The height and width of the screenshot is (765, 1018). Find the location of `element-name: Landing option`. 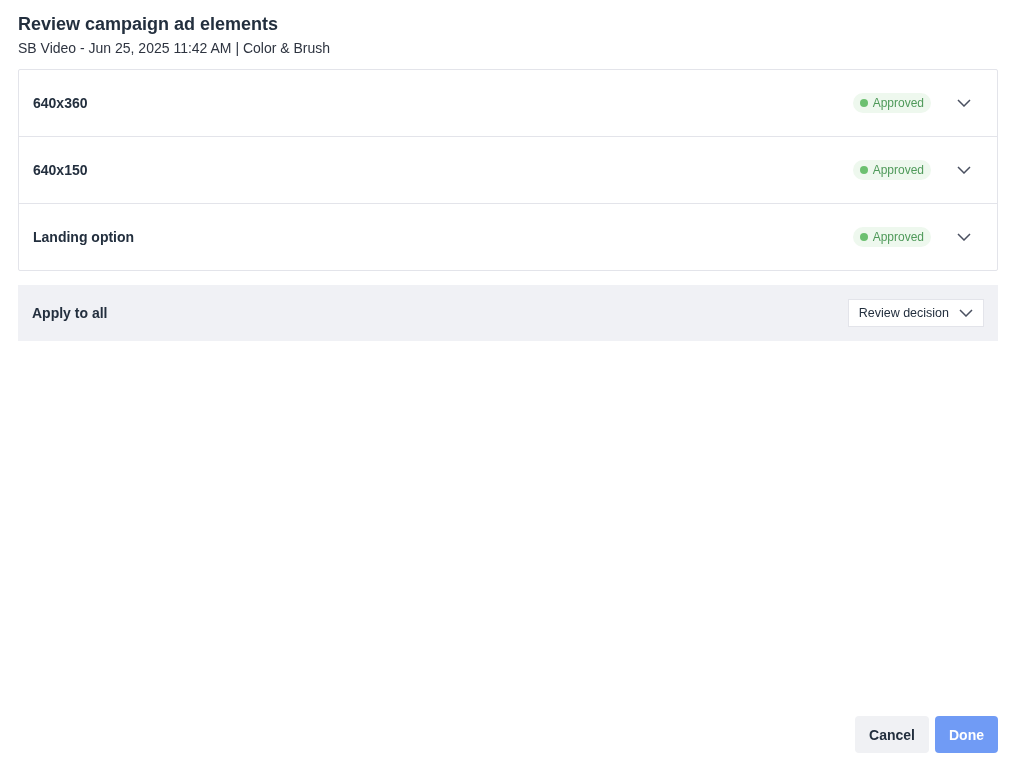

element-name: Landing option is located at coordinates (84, 237).